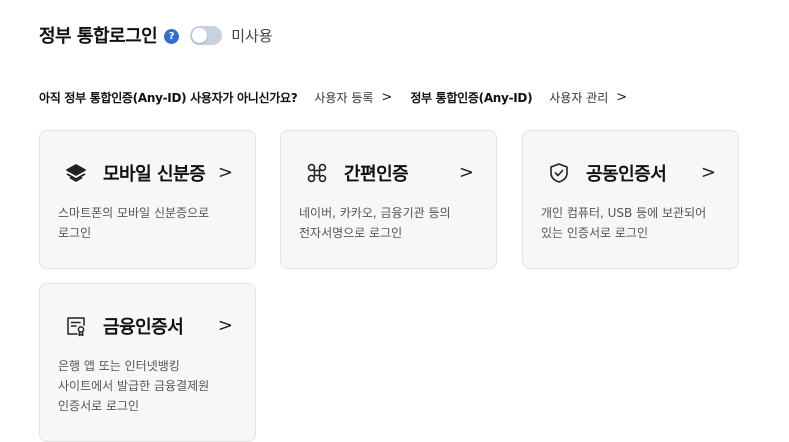 This screenshot has width=789, height=442. I want to click on command-icon, so click(317, 173).